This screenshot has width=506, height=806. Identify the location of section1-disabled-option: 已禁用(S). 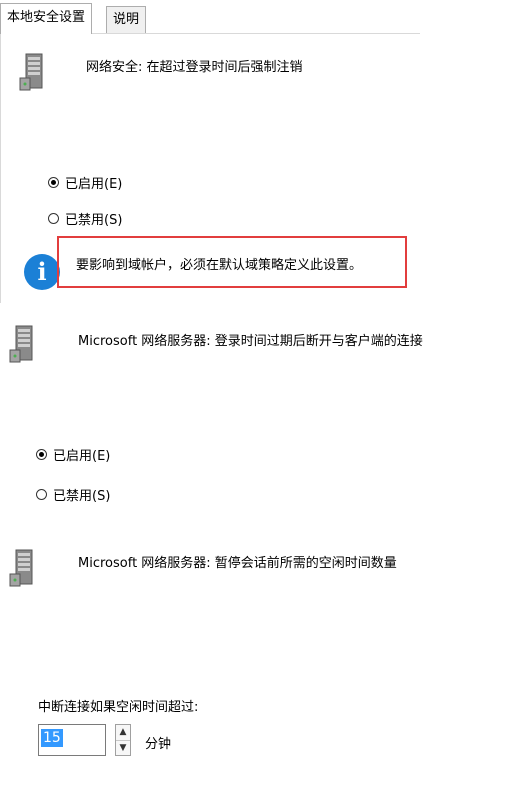
(85, 218).